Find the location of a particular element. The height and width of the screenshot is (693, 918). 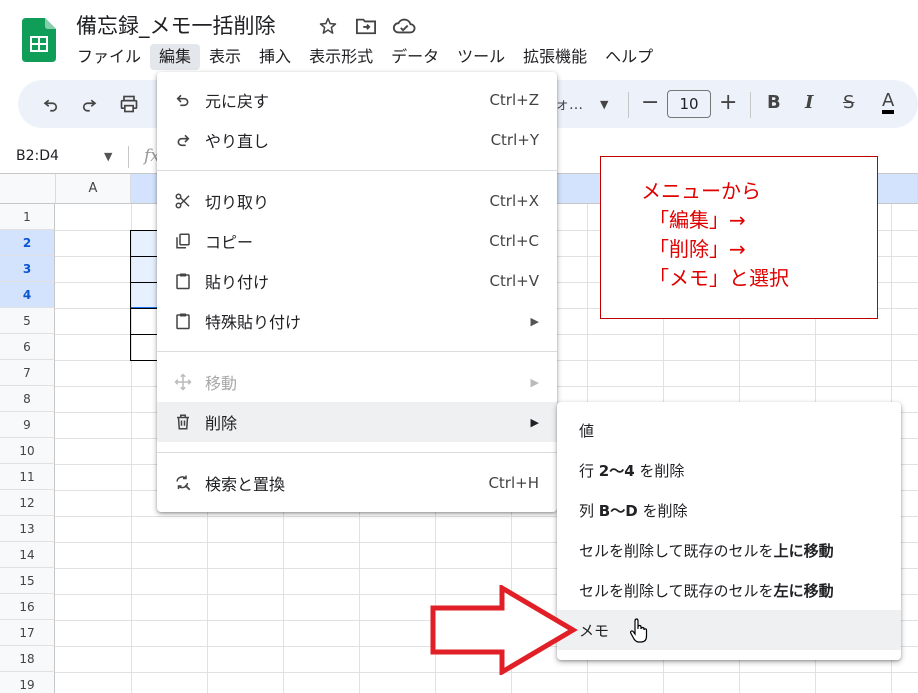

menu-item-redo: やり直し Ctrl+Y is located at coordinates (357, 140).